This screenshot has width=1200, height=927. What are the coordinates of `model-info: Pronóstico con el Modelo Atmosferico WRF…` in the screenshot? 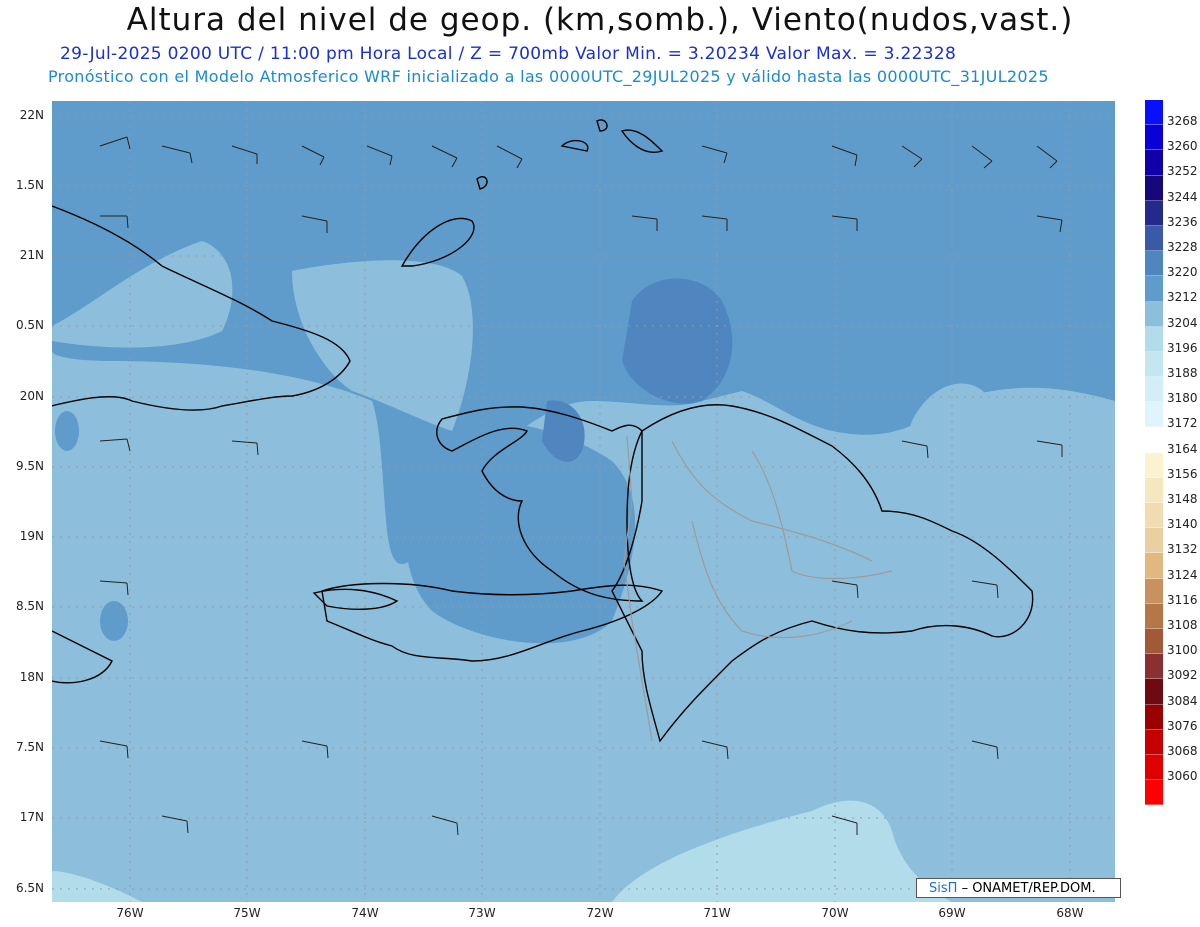 It's located at (548, 76).